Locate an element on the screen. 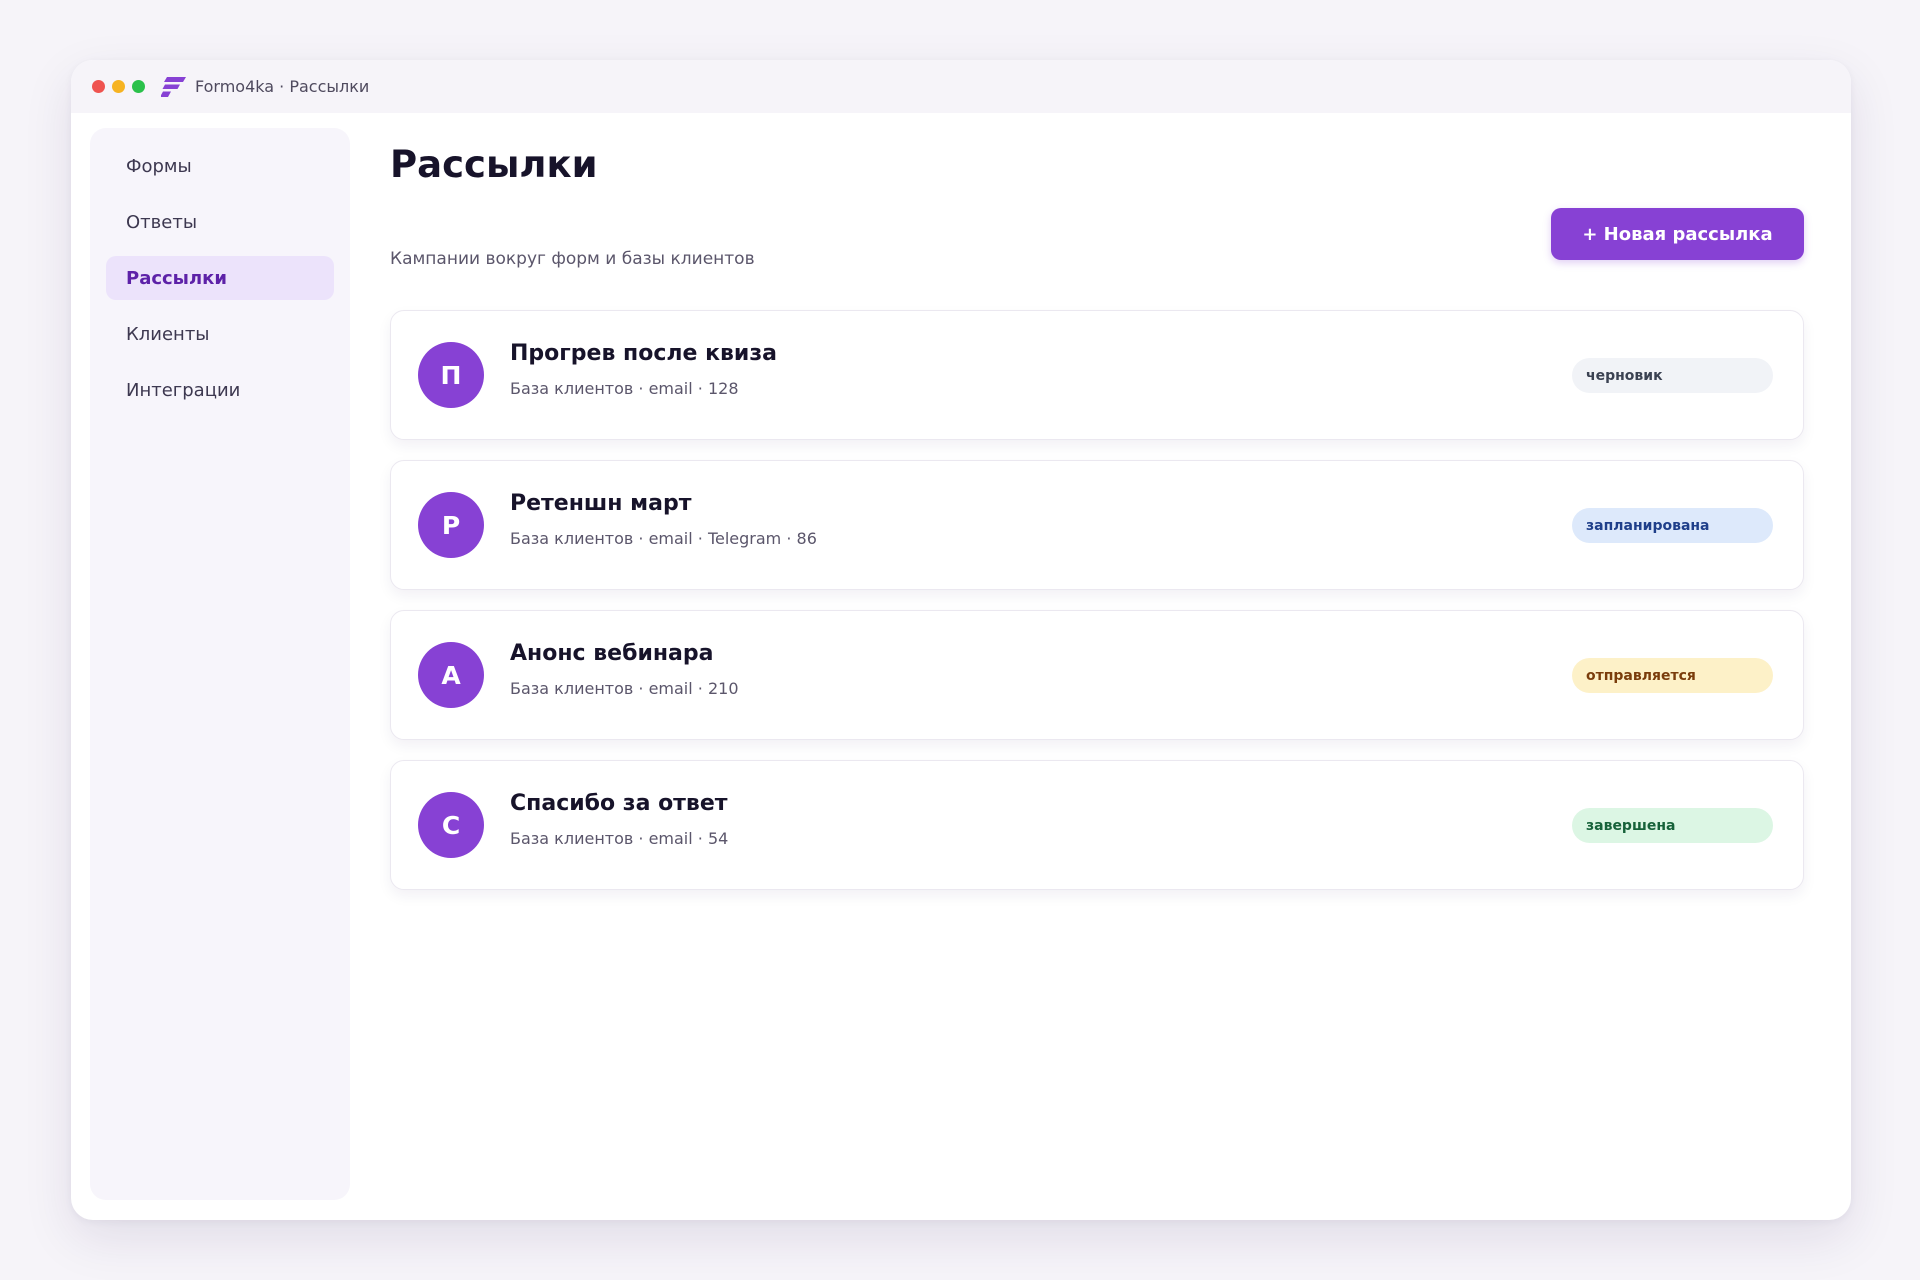  sidebar-item-1: Ответы is located at coordinates (220, 222).